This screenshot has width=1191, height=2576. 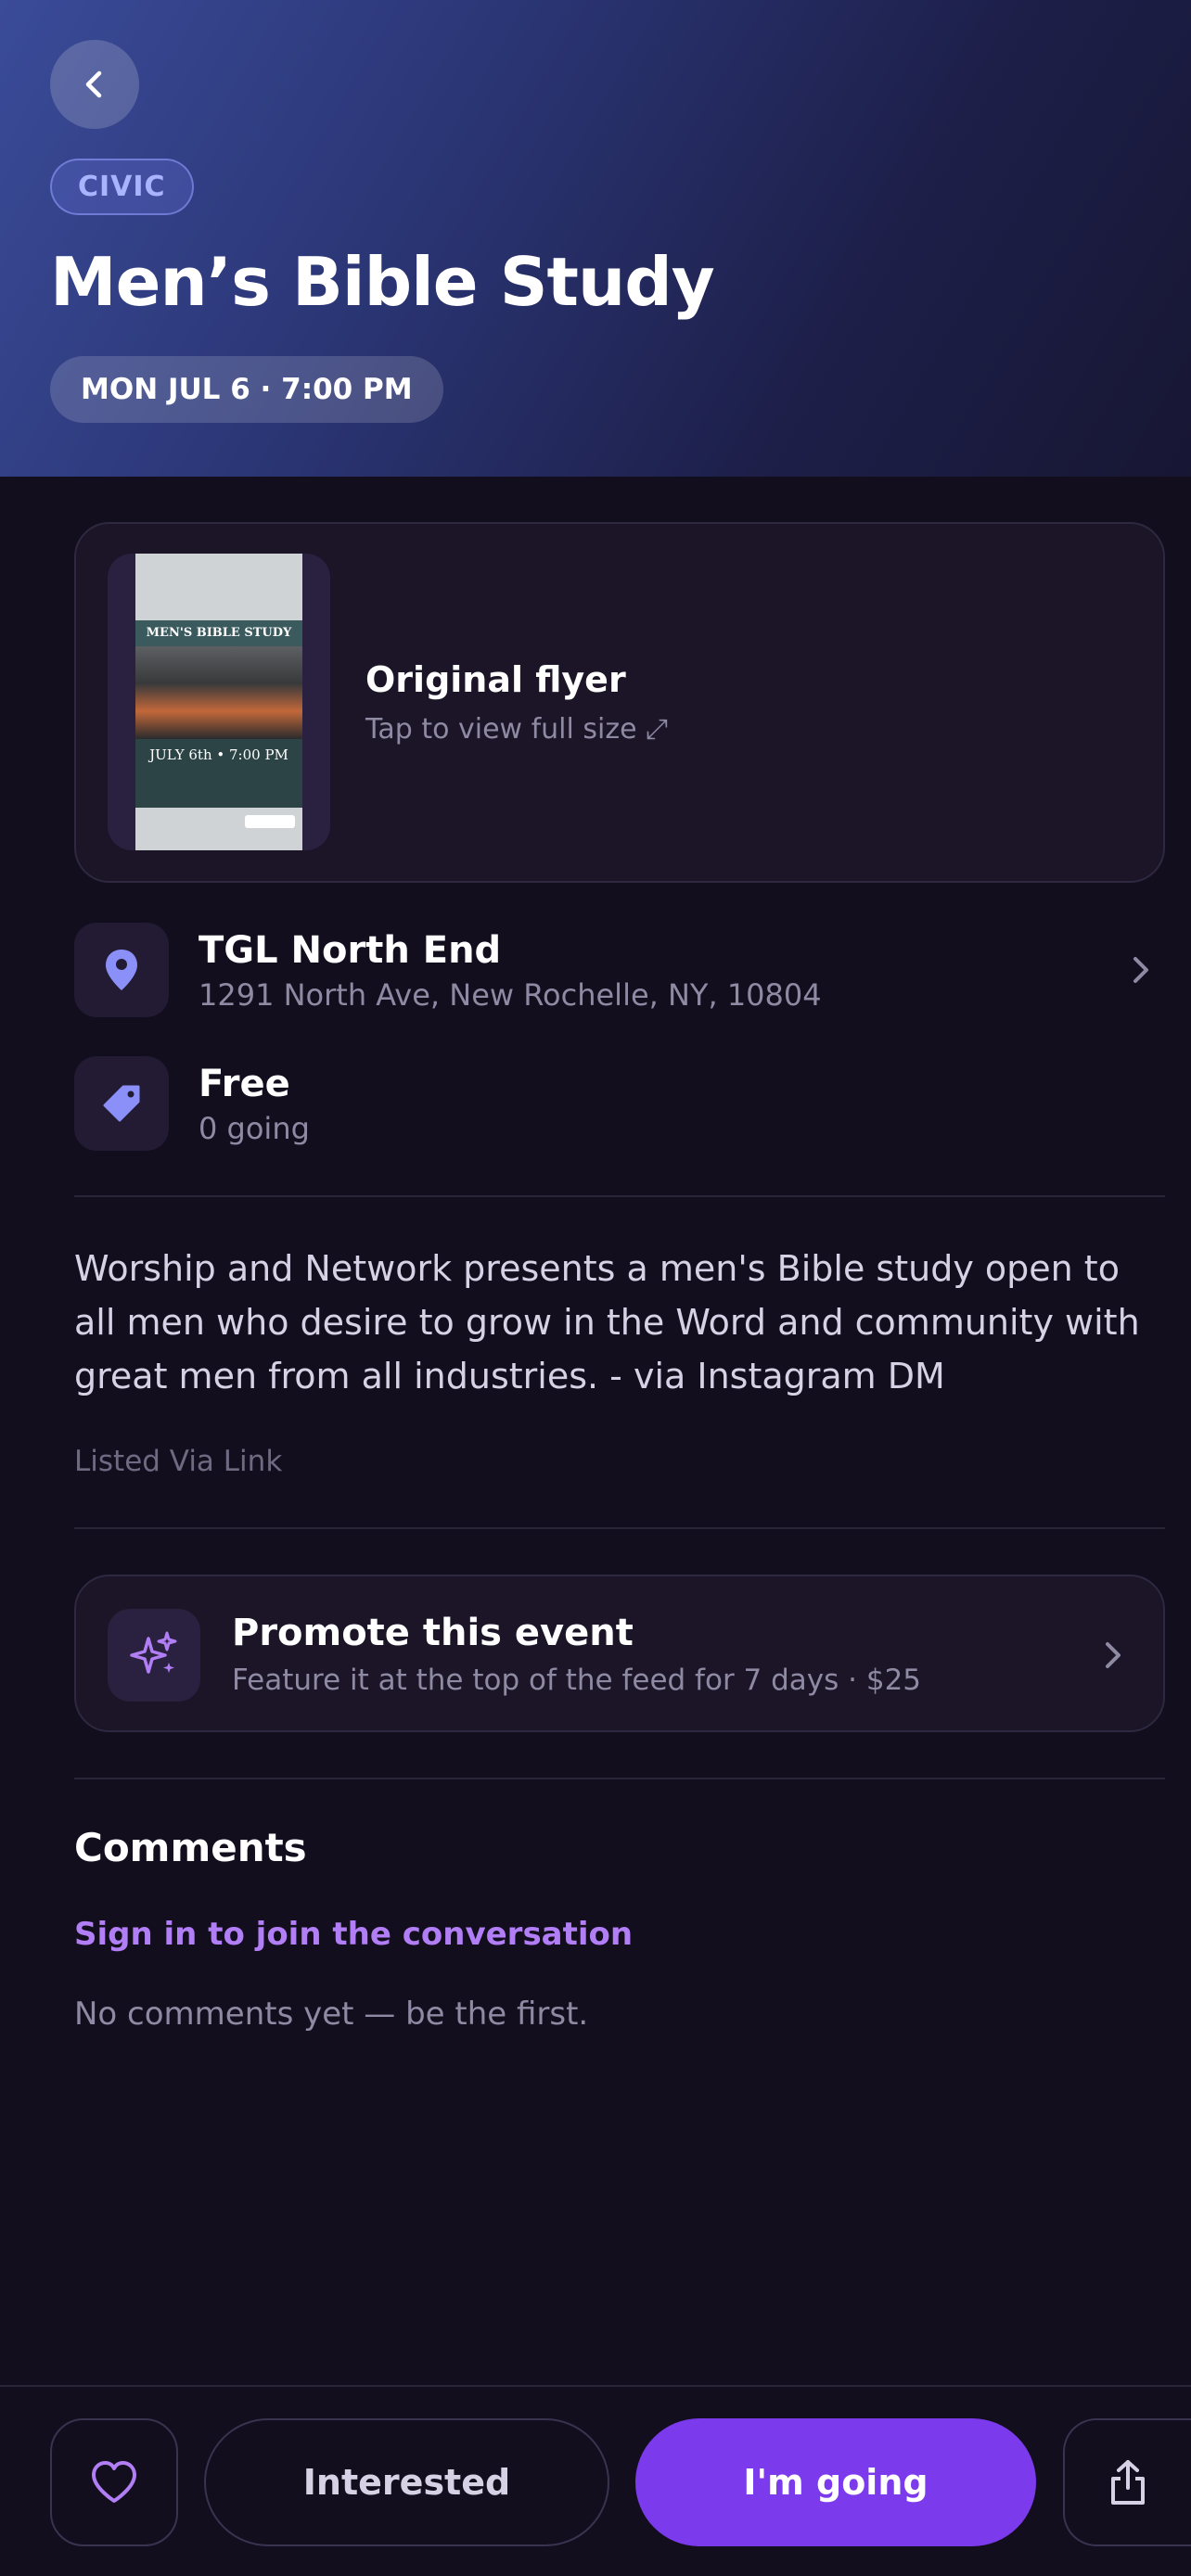 I want to click on heart-icon, so click(x=114, y=2482).